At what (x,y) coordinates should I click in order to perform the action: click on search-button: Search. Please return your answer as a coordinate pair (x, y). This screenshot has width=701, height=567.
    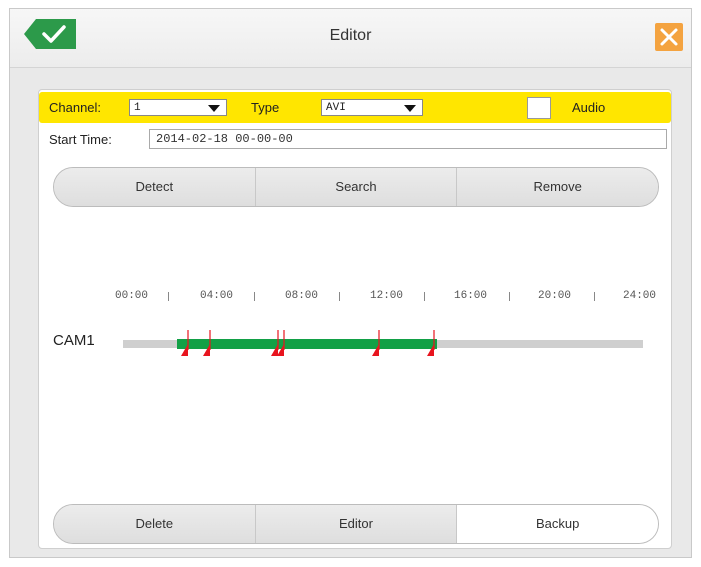
    Looking at the image, I should click on (356, 187).